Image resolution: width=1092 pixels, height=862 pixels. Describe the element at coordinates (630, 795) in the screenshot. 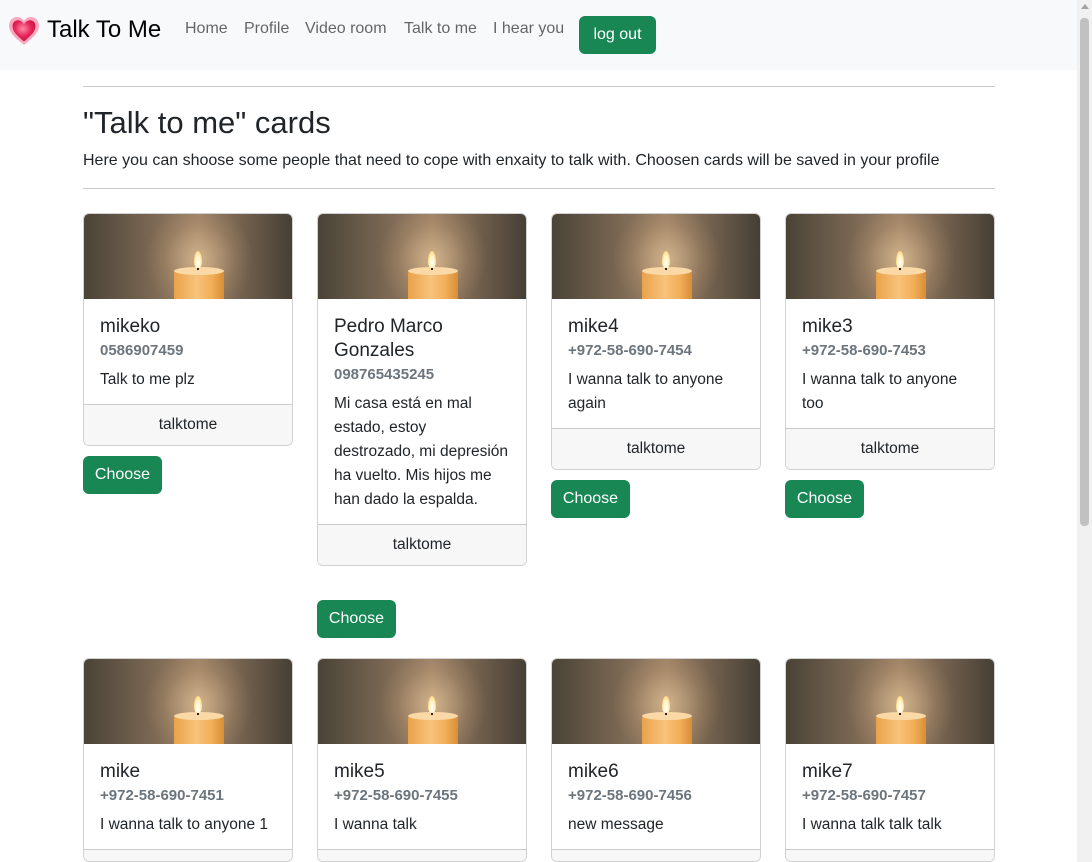

I see `card-phone: +972-58-690-7456` at that location.